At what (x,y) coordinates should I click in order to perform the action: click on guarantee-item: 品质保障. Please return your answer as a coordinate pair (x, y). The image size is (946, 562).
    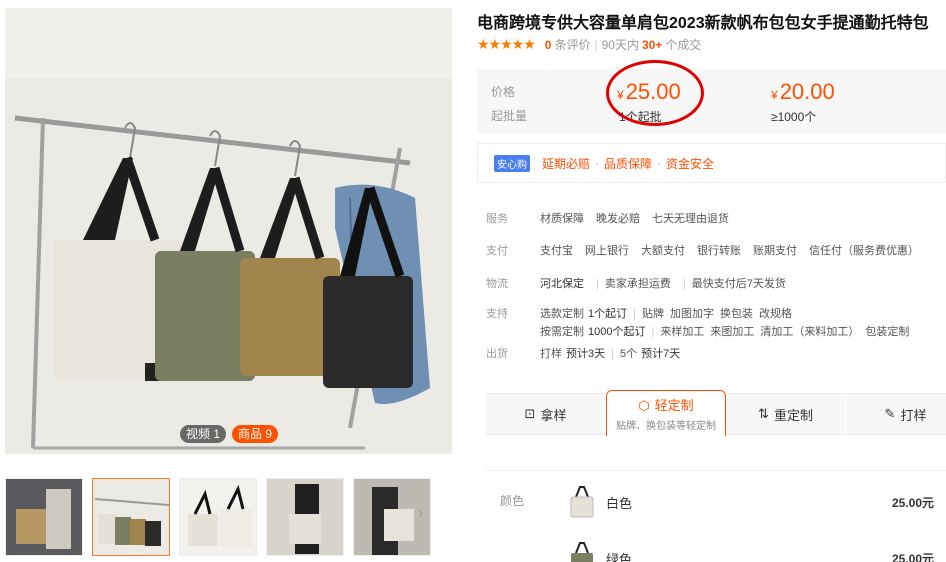
    Looking at the image, I should click on (628, 163).